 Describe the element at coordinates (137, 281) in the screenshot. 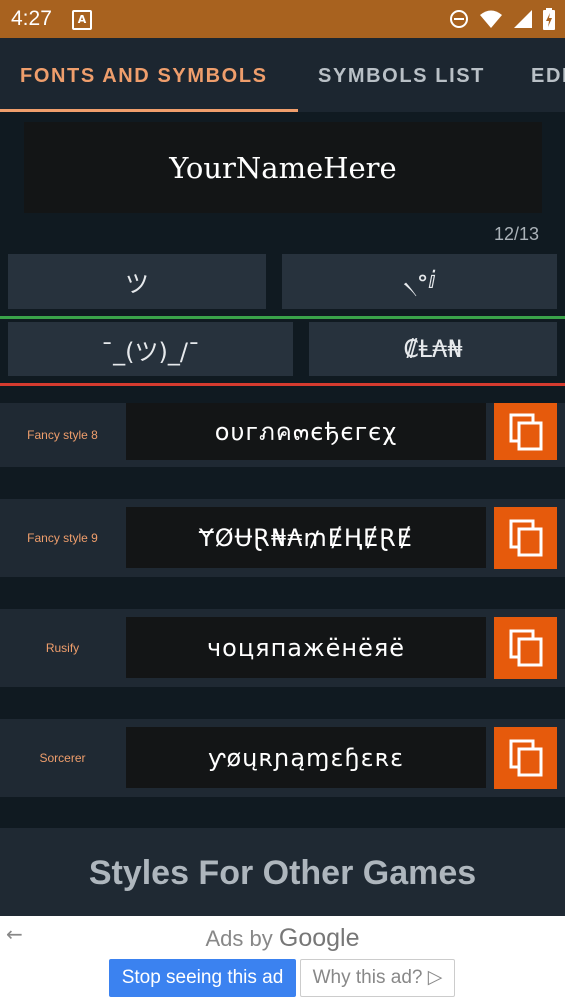

I see `symbol-button: ツ` at that location.